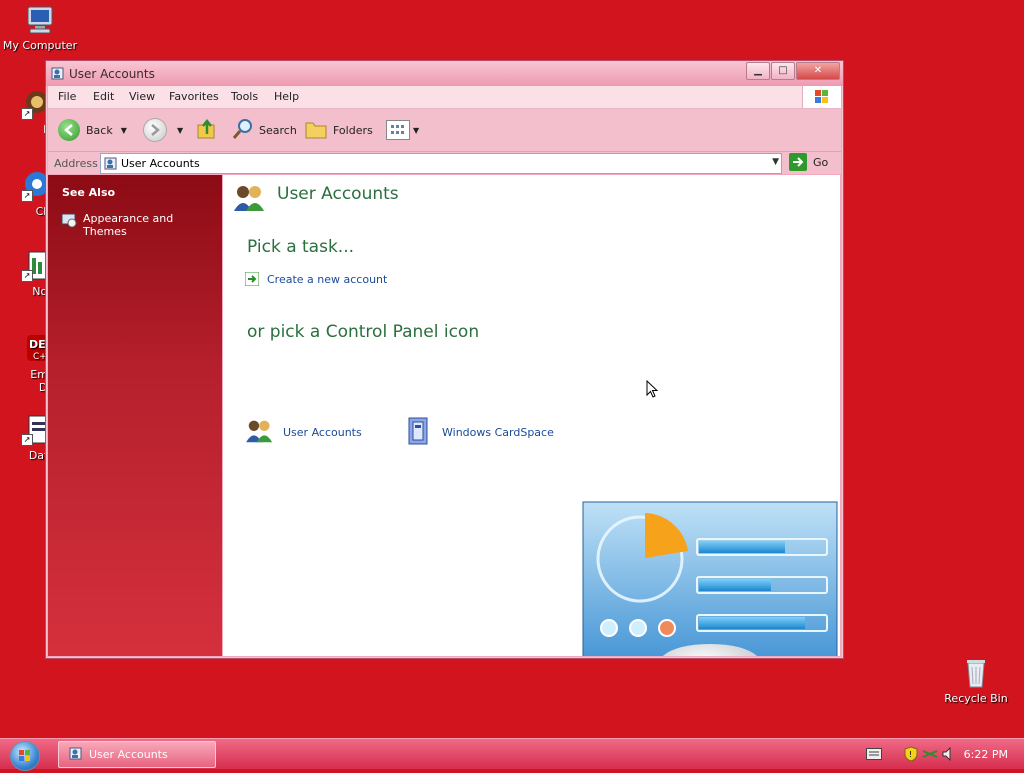 Image resolution: width=1024 pixels, height=773 pixels. What do you see at coordinates (398, 130) in the screenshot?
I see `views-grid-icon` at bounding box center [398, 130].